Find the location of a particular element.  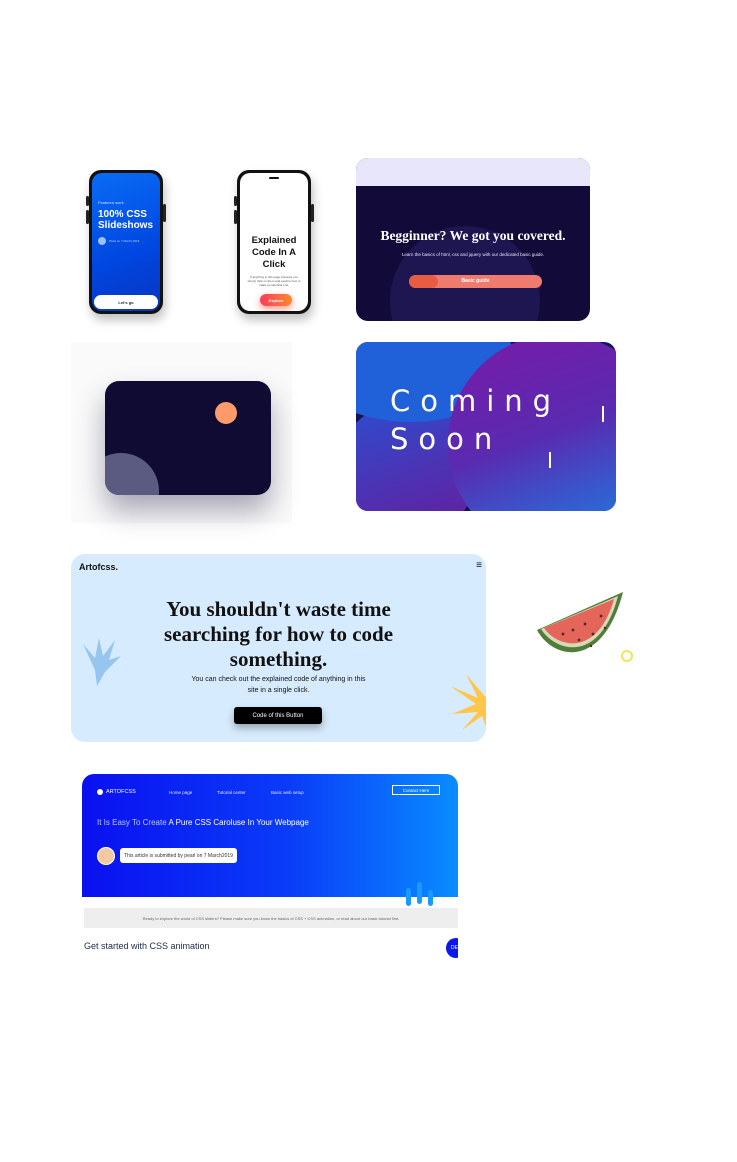

orange-circle-decoration is located at coordinates (226, 413).